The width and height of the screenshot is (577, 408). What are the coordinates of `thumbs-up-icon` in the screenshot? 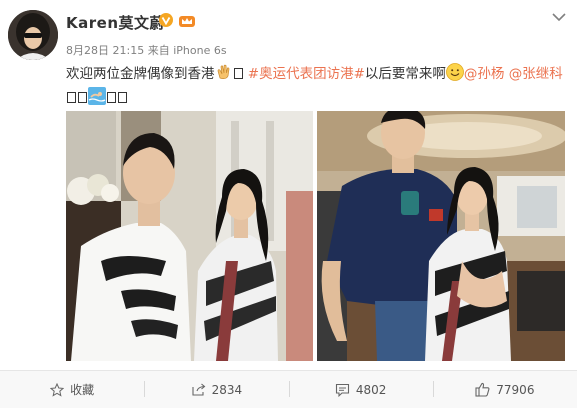 It's located at (482, 389).